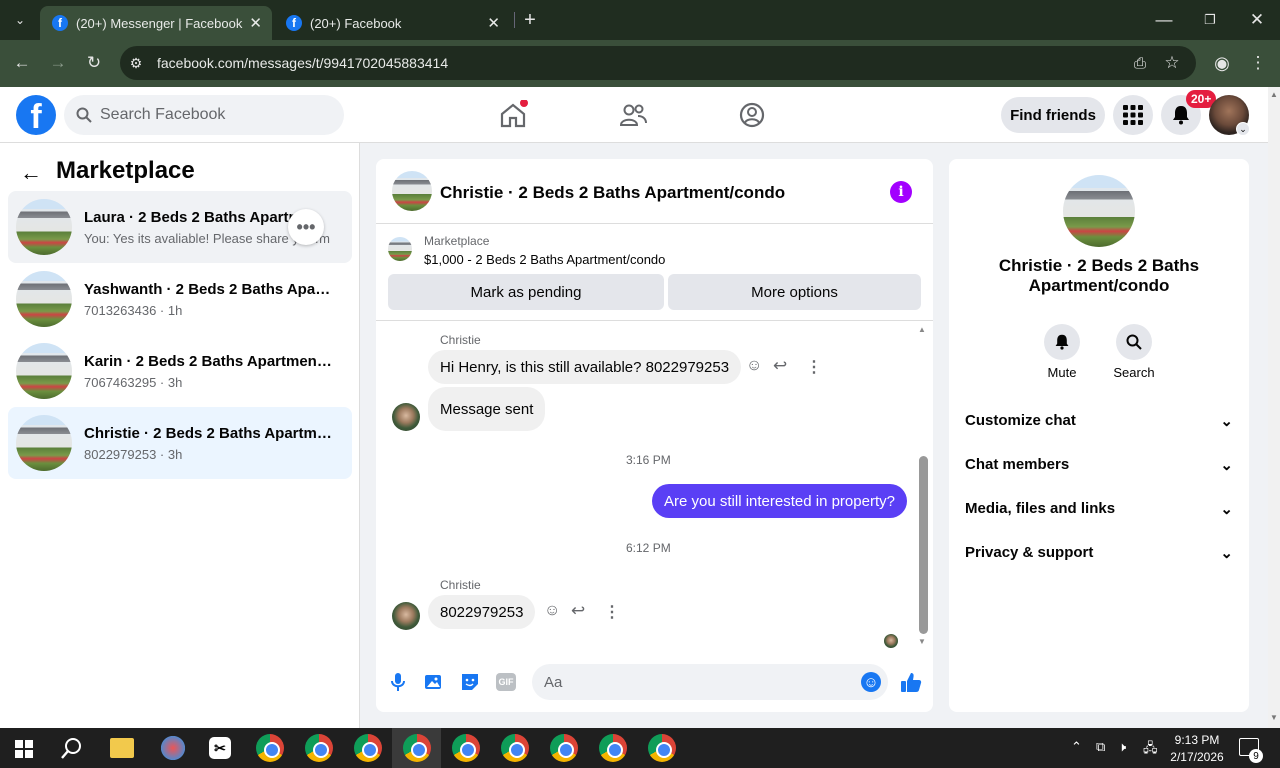  Describe the element at coordinates (1172, 63) in the screenshot. I see `bookmark-star-icon: ☆` at that location.